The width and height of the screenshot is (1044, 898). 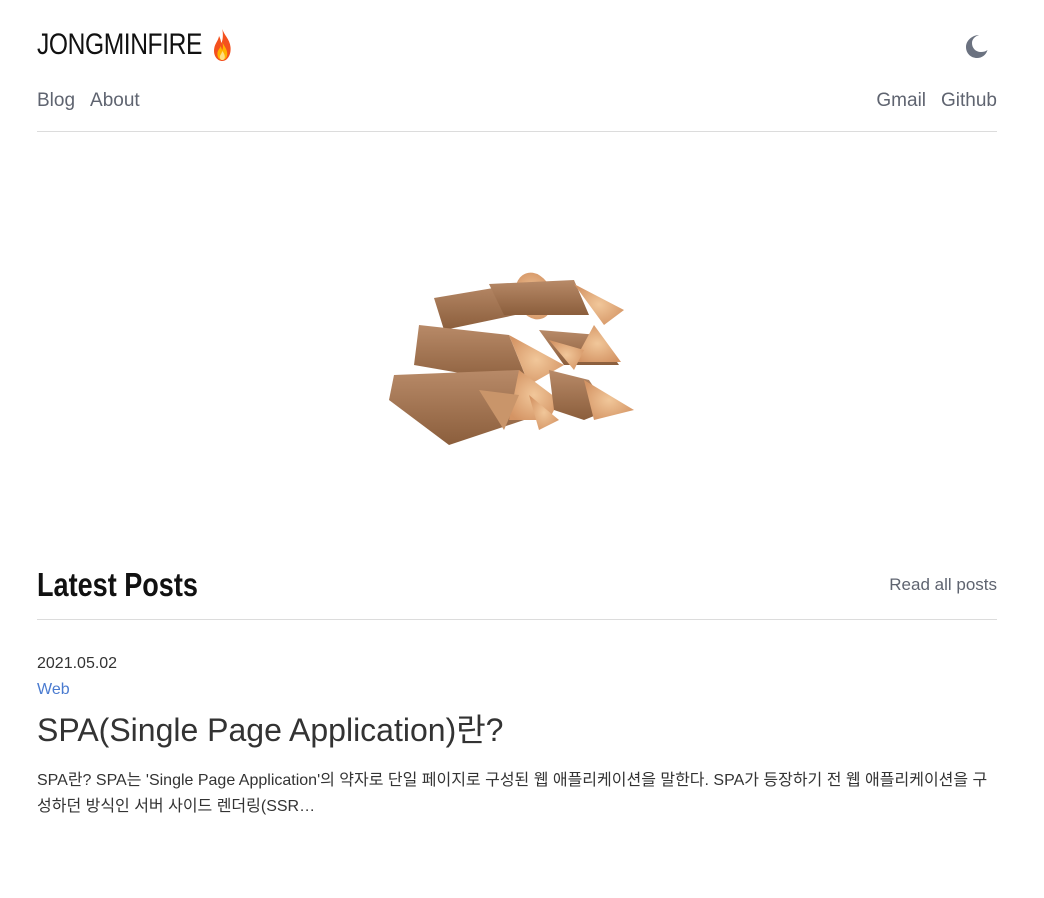 I want to click on header-divider, so click(x=517, y=131).